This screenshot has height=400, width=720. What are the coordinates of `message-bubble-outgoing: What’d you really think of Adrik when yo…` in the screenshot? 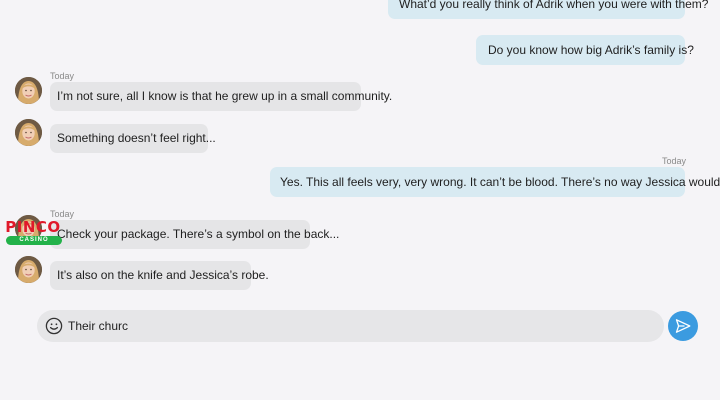 It's located at (548, 9).